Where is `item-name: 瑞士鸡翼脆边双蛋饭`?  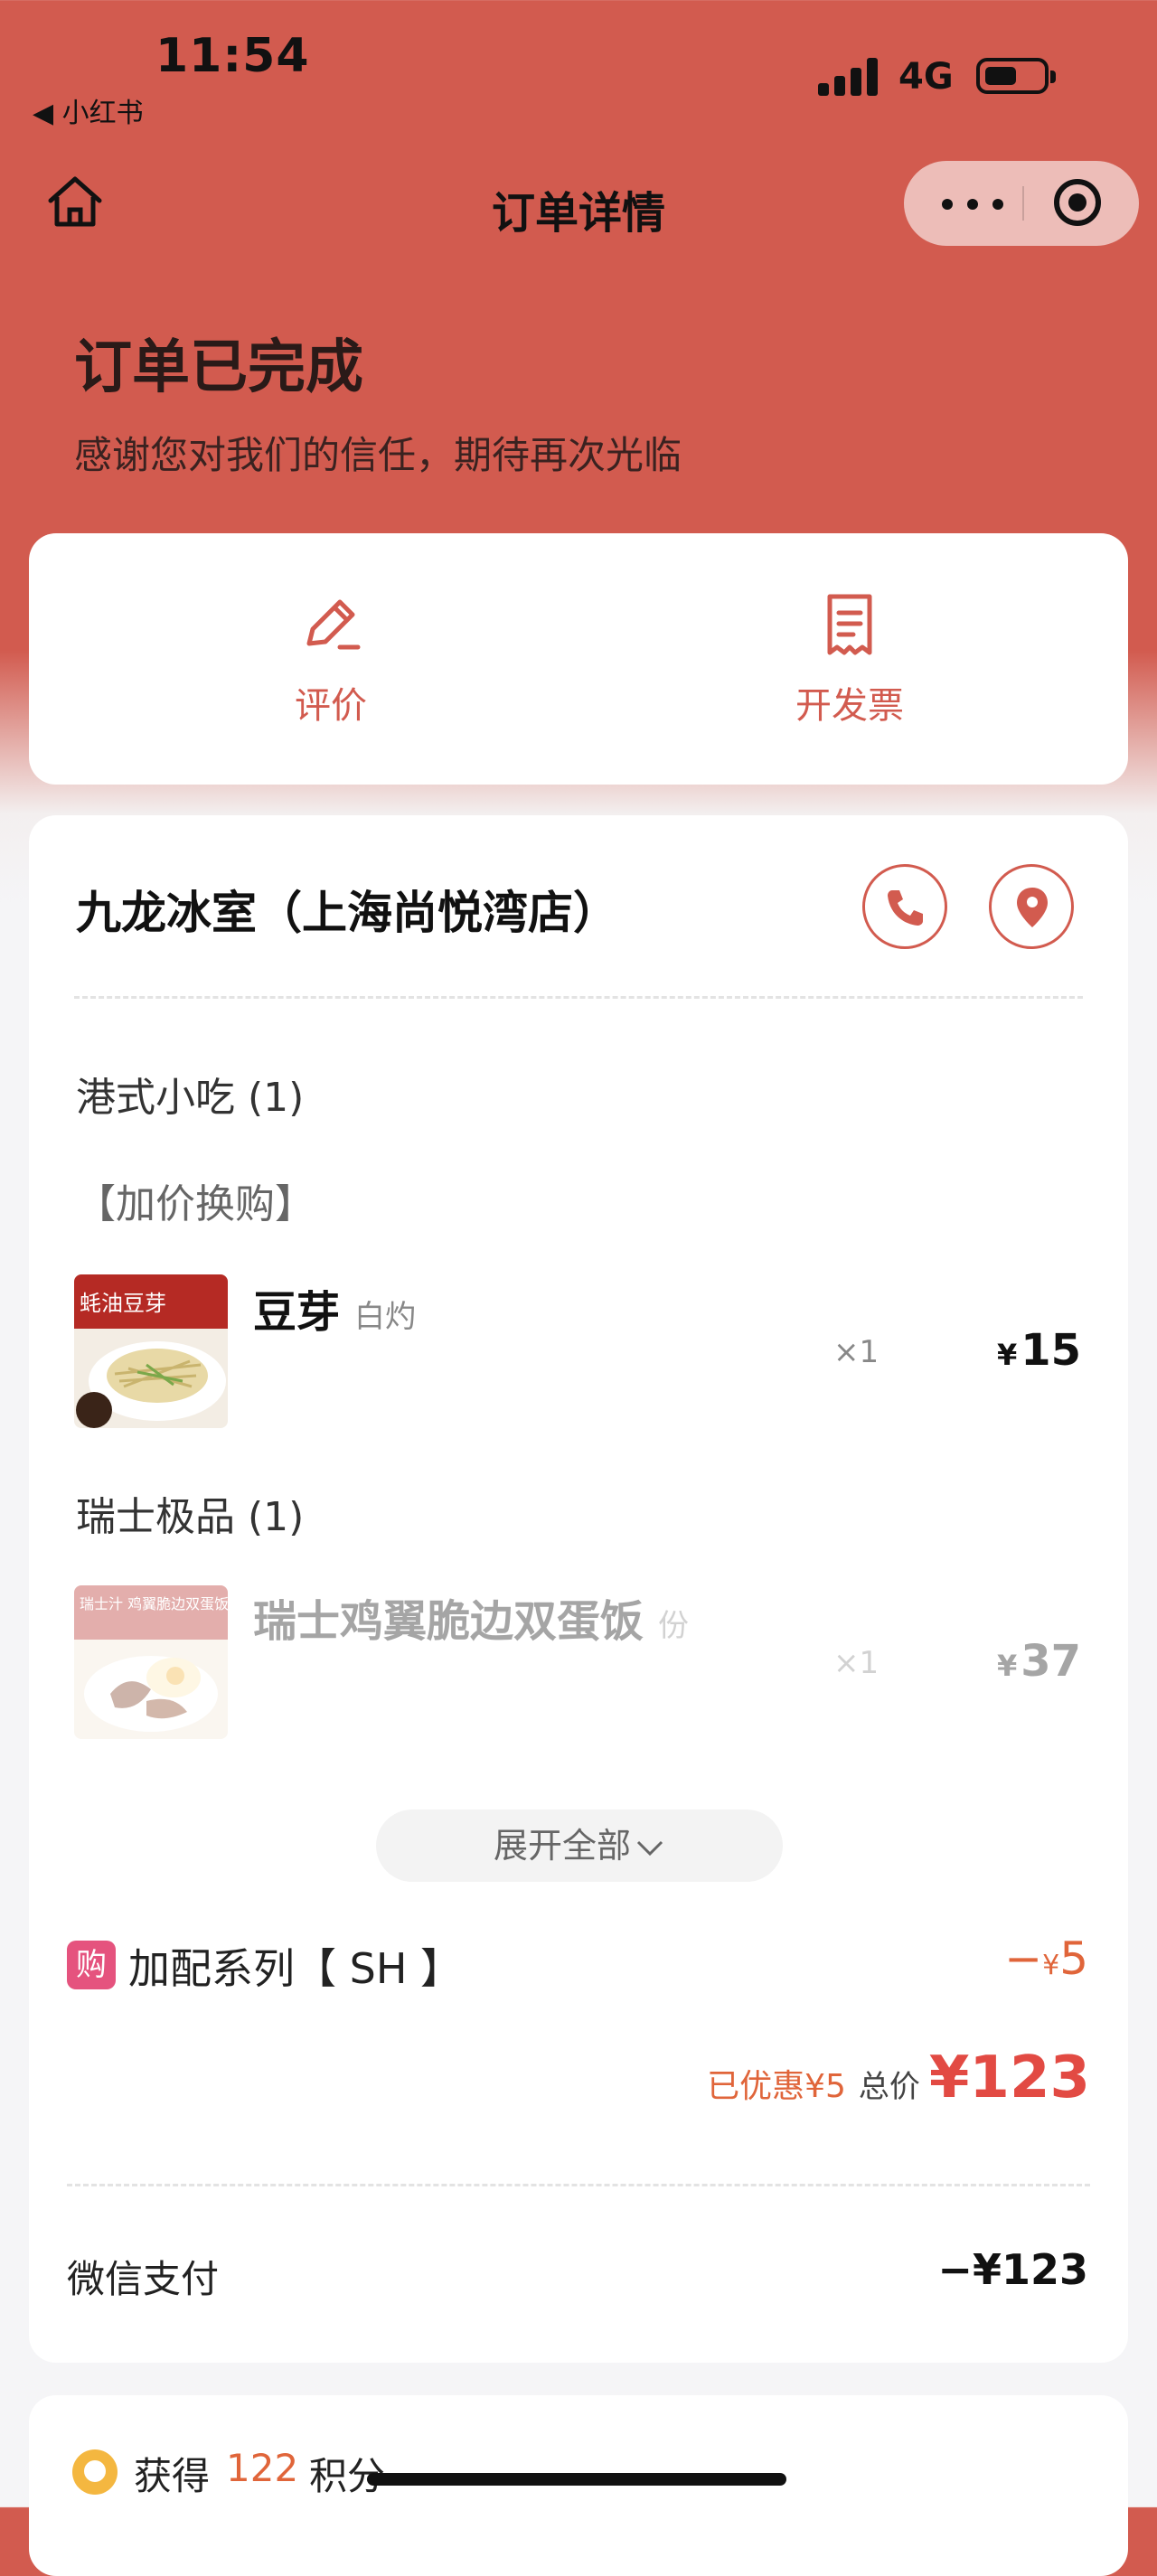 item-name: 瑞士鸡翼脆边双蛋饭 is located at coordinates (449, 1622).